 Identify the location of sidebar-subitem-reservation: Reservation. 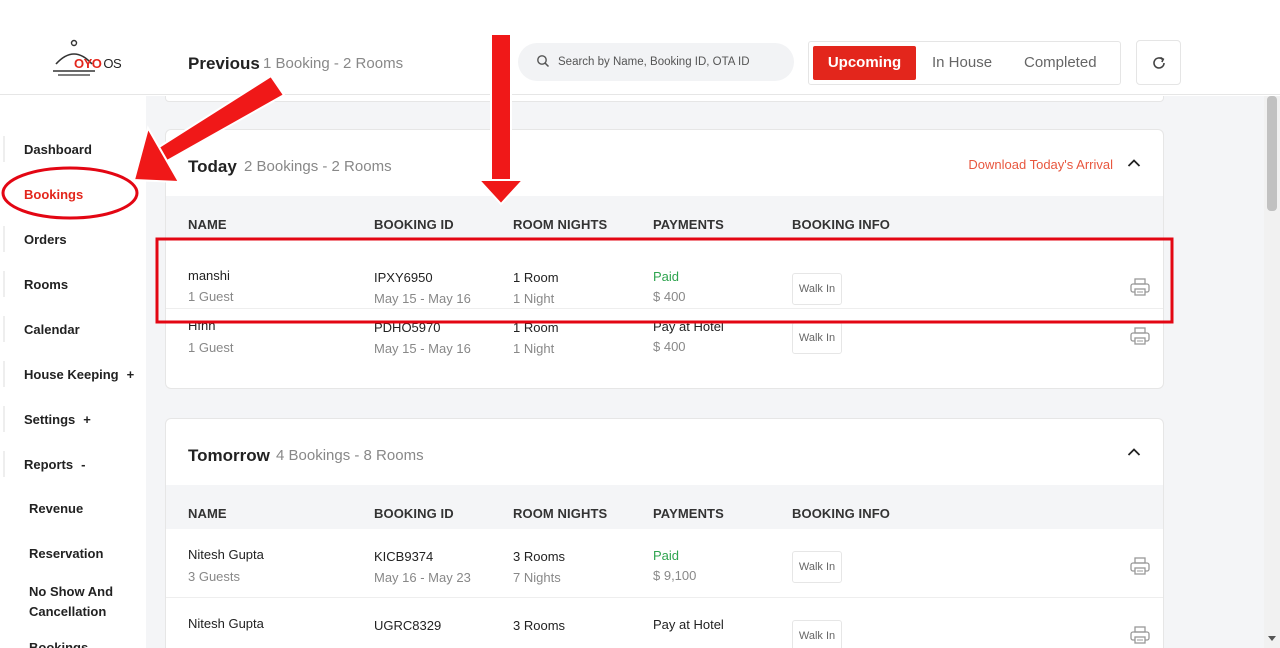
(66, 554).